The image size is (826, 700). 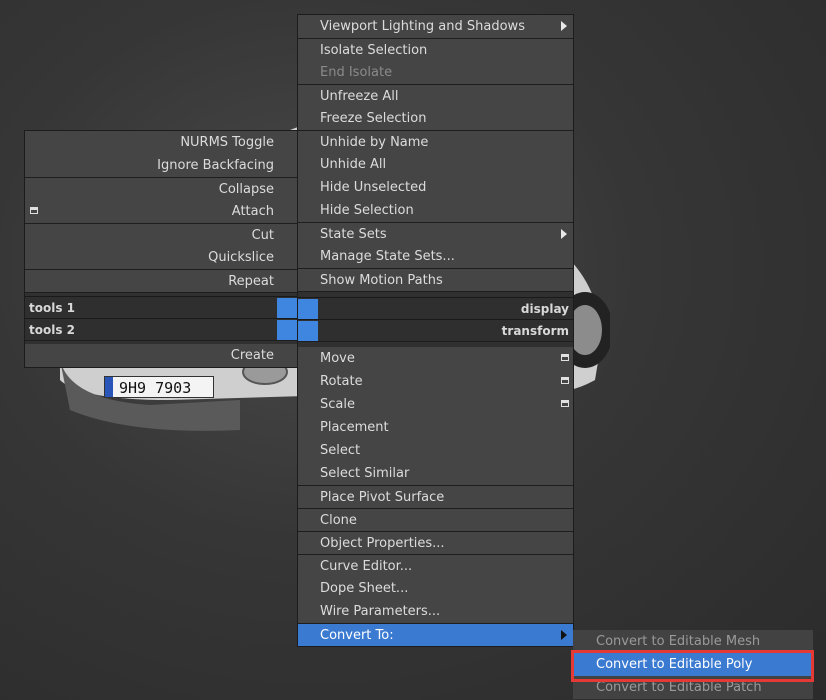 What do you see at coordinates (241, 257) in the screenshot?
I see `menu-item-label: Quickslice` at bounding box center [241, 257].